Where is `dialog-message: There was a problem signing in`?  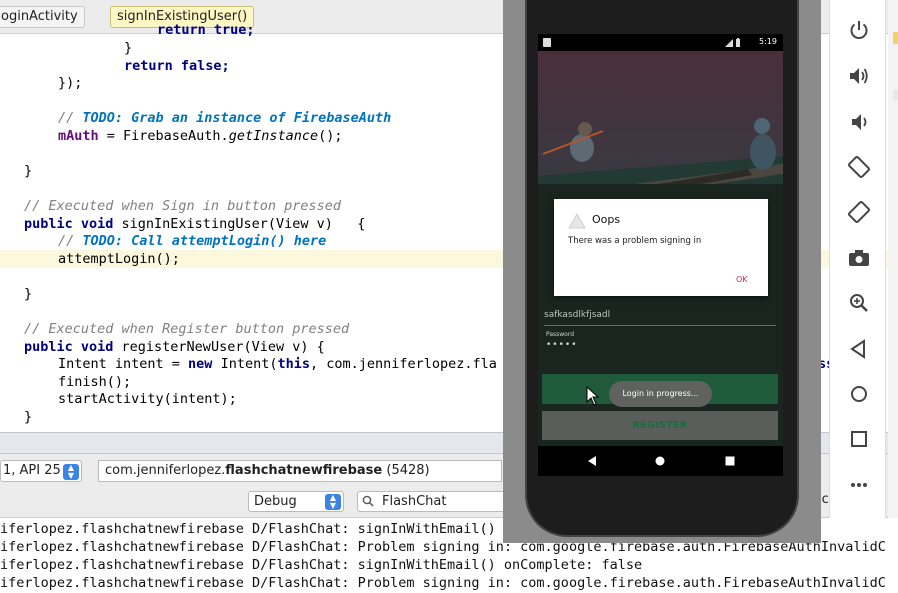
dialog-message: There was a problem signing in is located at coordinates (635, 241).